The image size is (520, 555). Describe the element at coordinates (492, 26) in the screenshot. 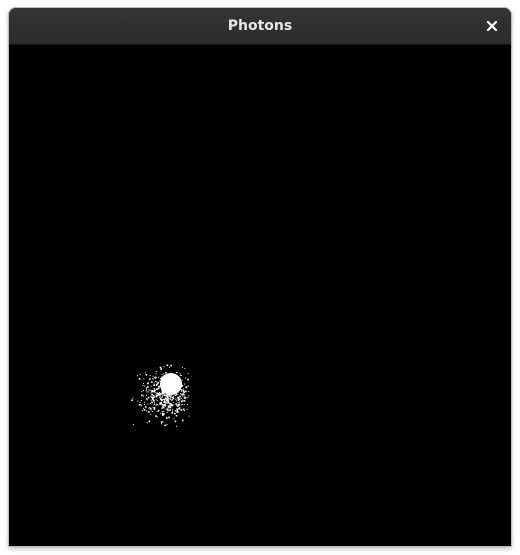

I see `close-button` at that location.